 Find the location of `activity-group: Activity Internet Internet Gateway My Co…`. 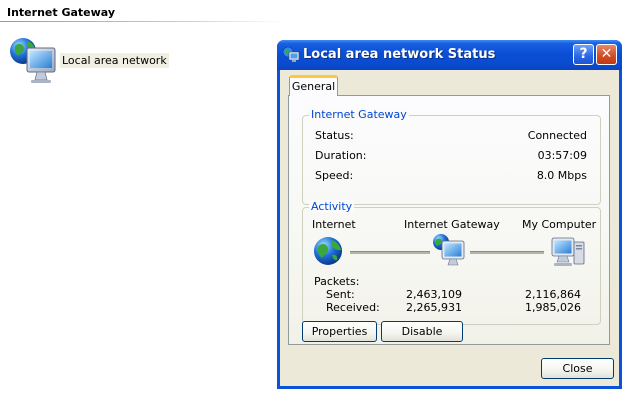

activity-group: Activity Internet Internet Gateway My Co… is located at coordinates (451, 262).